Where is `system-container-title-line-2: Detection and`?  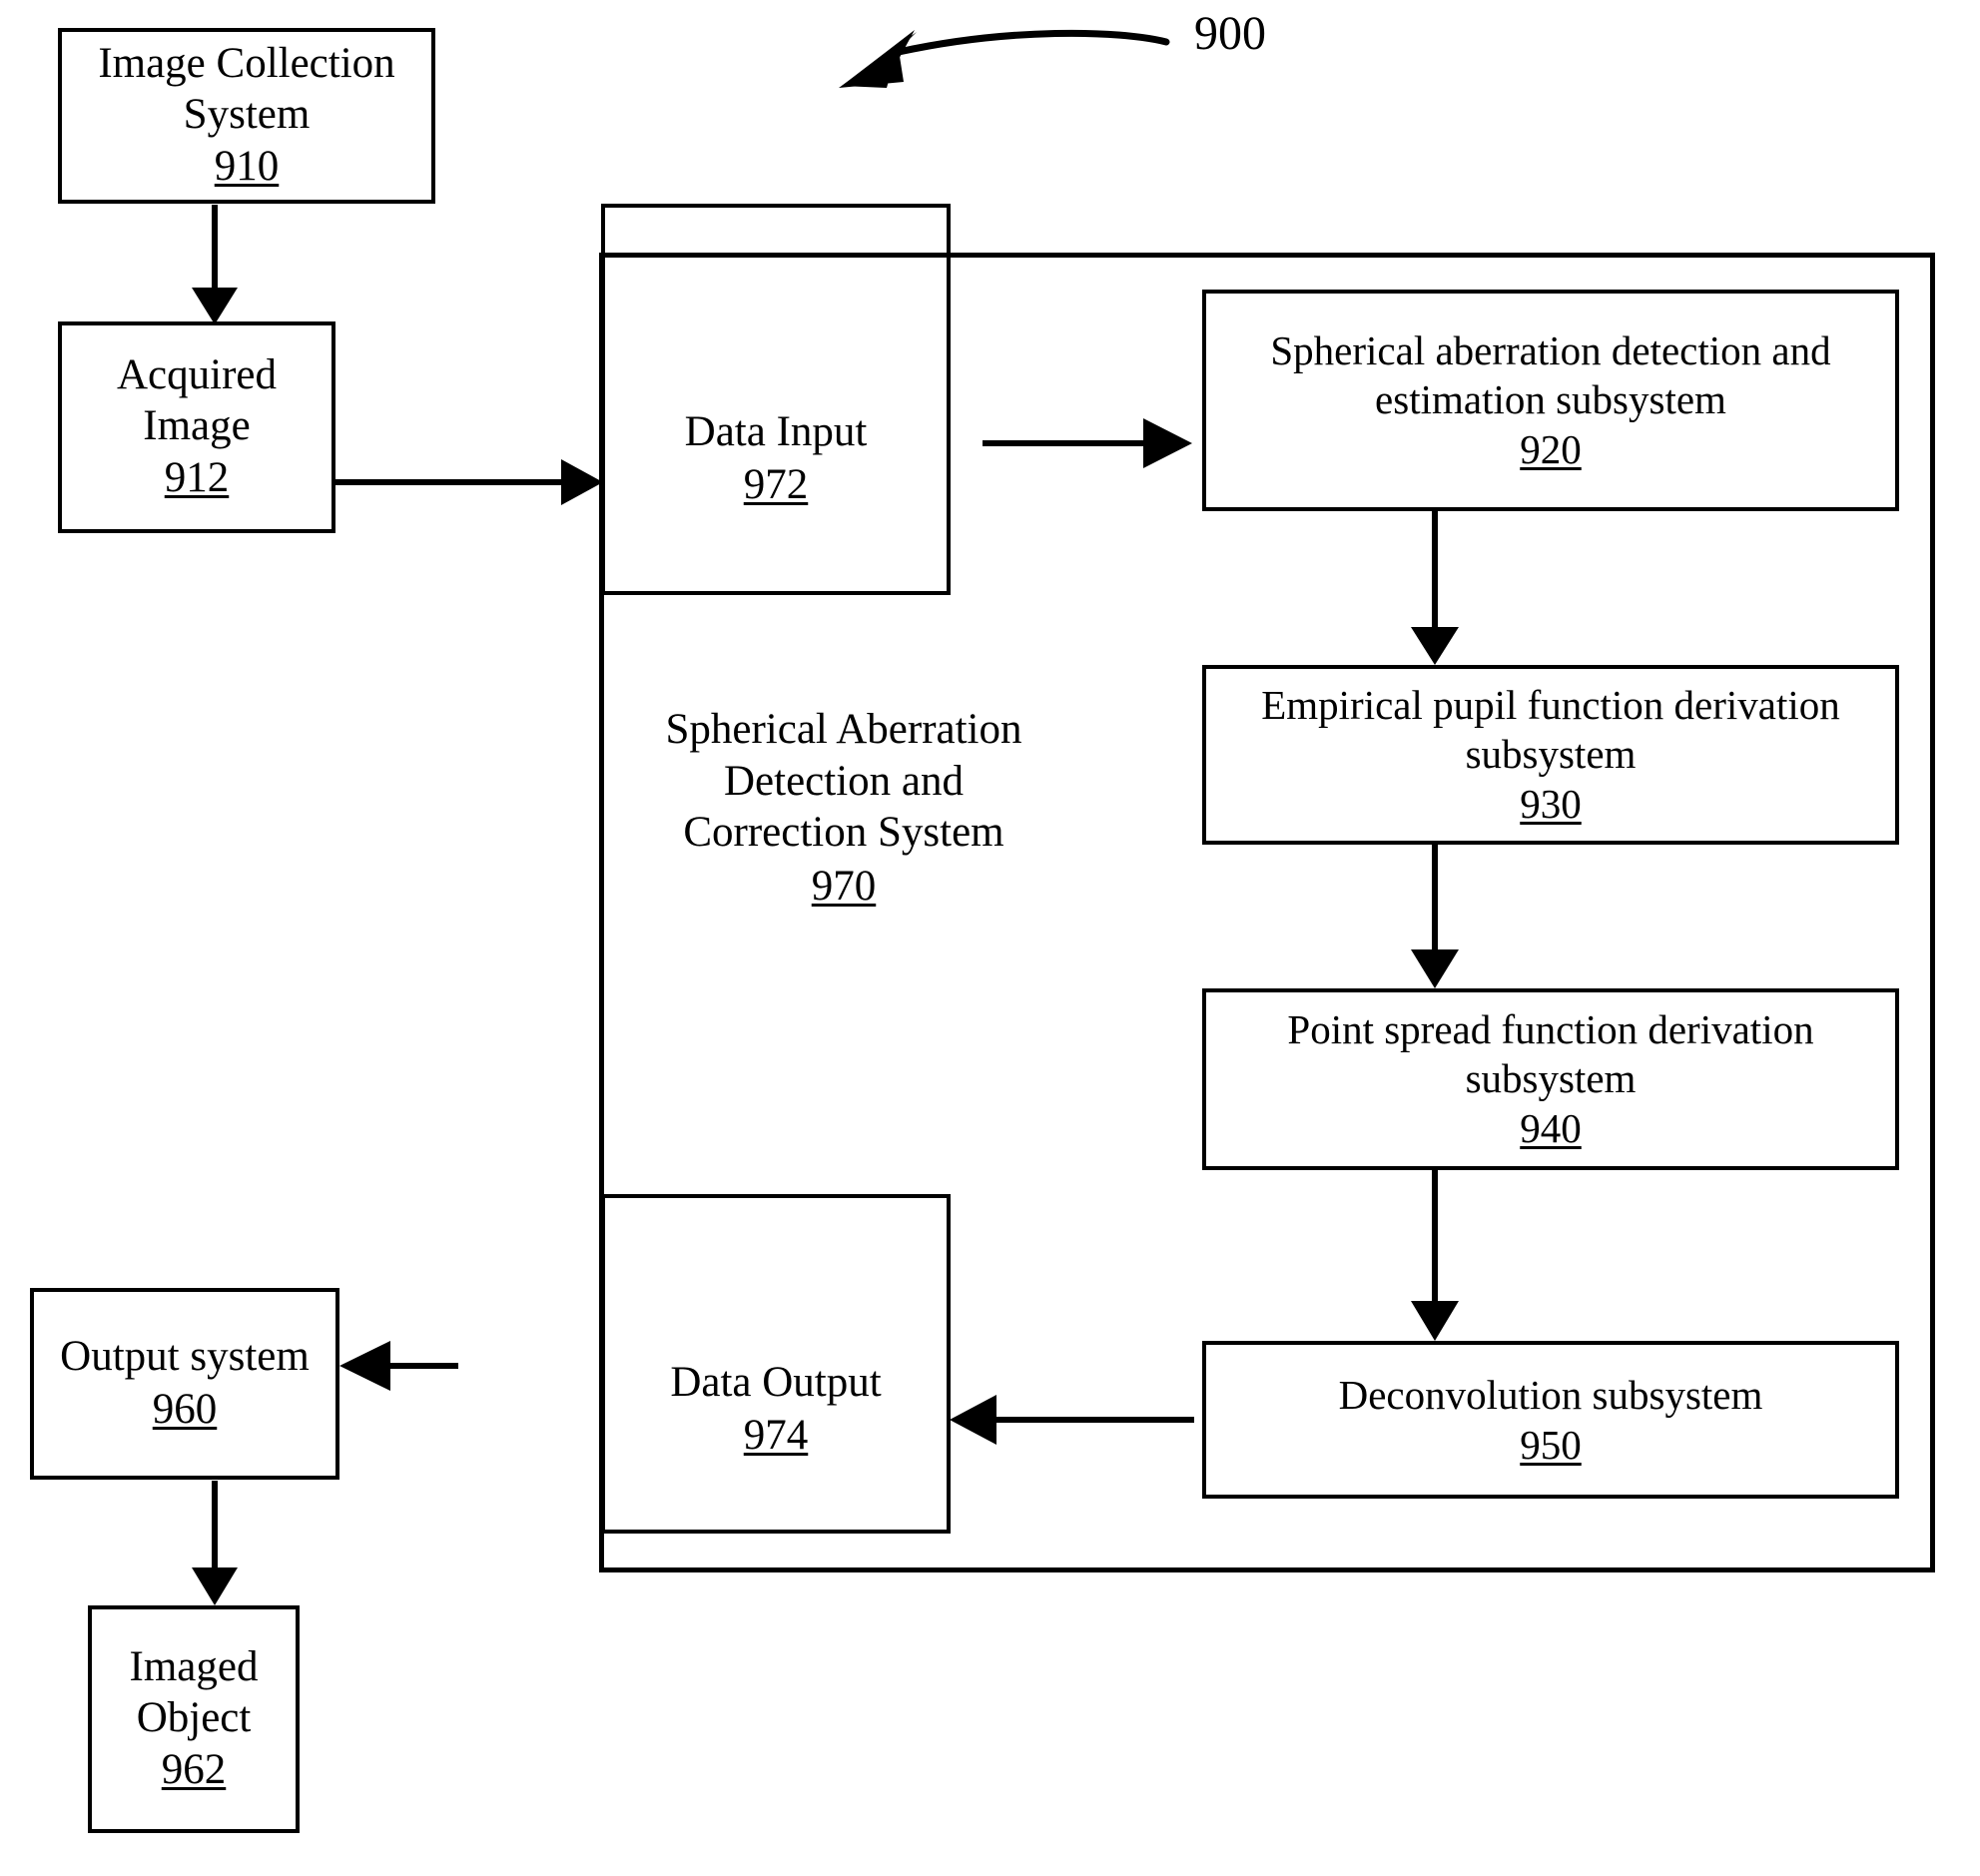
system-container-title-line-2: Detection and is located at coordinates (844, 781).